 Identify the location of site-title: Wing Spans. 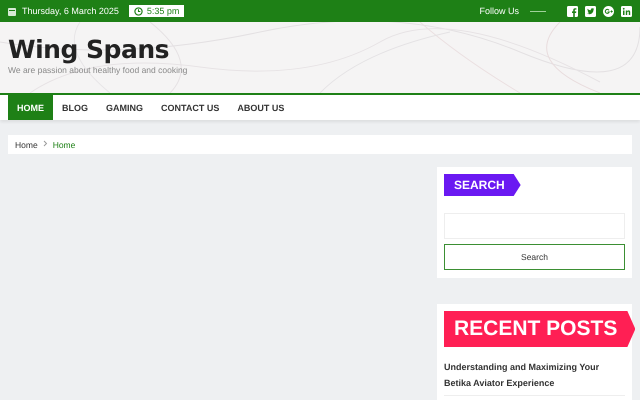
(88, 50).